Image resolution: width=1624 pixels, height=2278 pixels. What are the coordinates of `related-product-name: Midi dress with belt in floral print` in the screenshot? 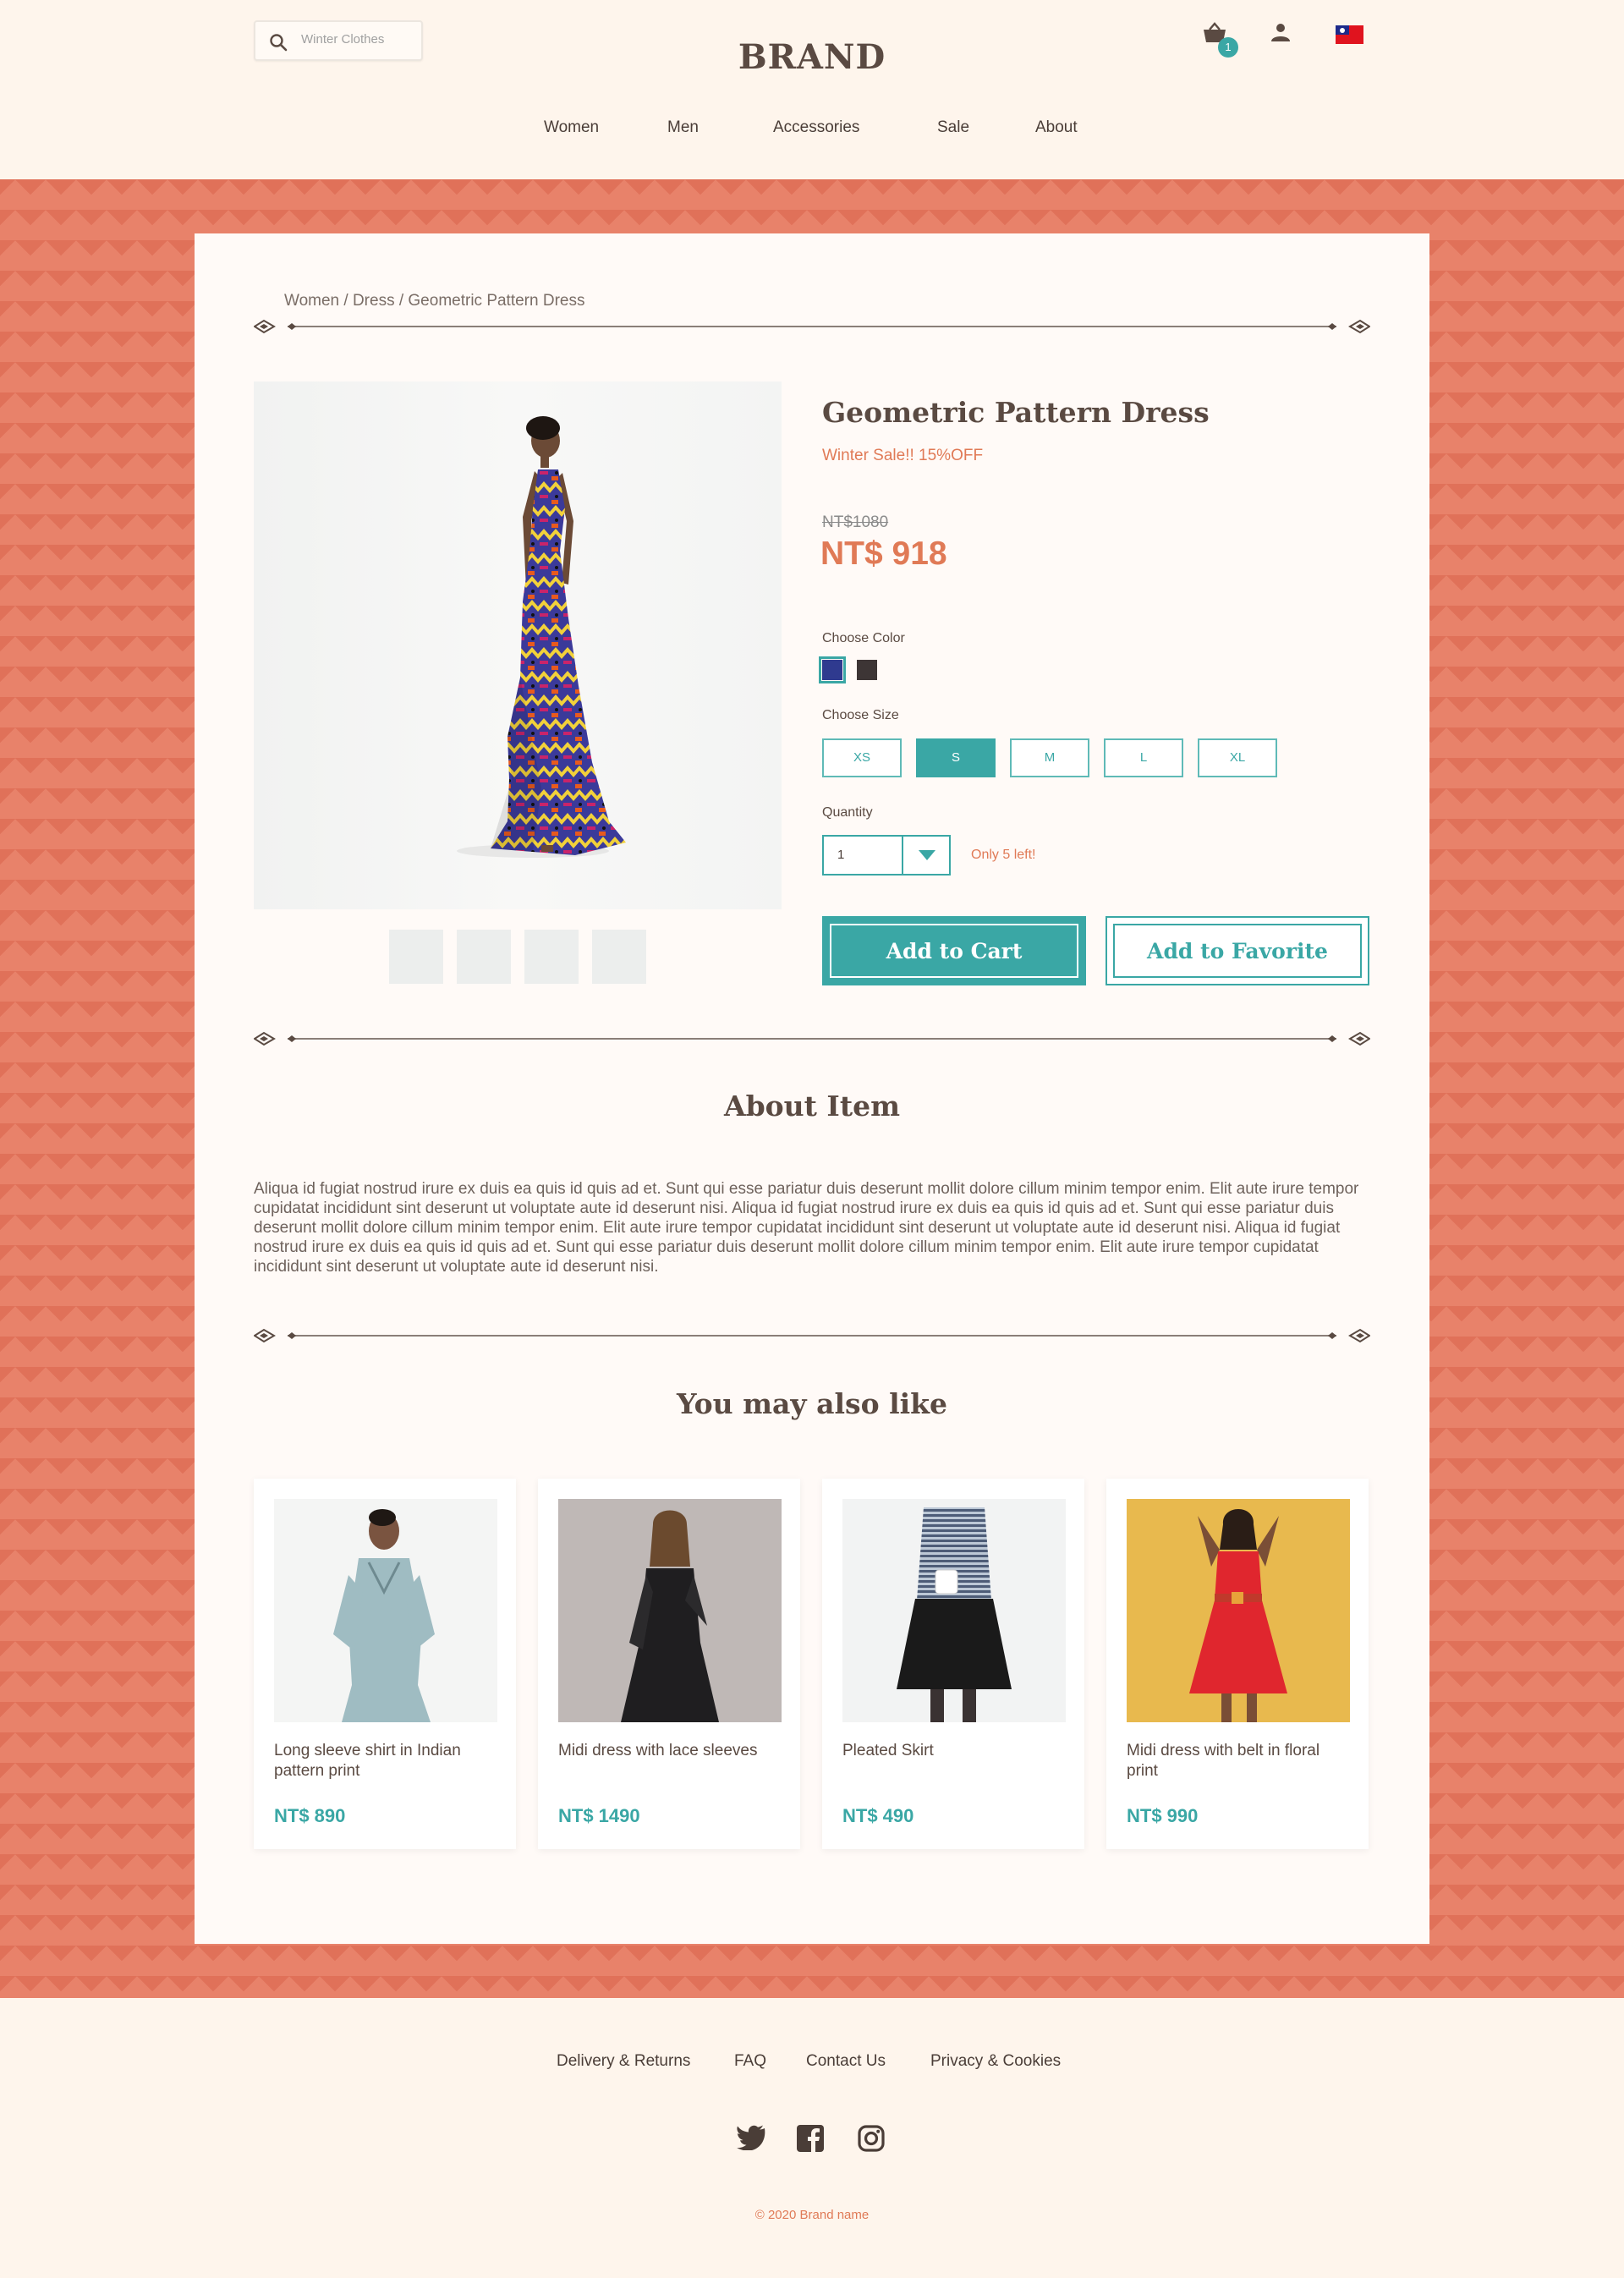 It's located at (1238, 1761).